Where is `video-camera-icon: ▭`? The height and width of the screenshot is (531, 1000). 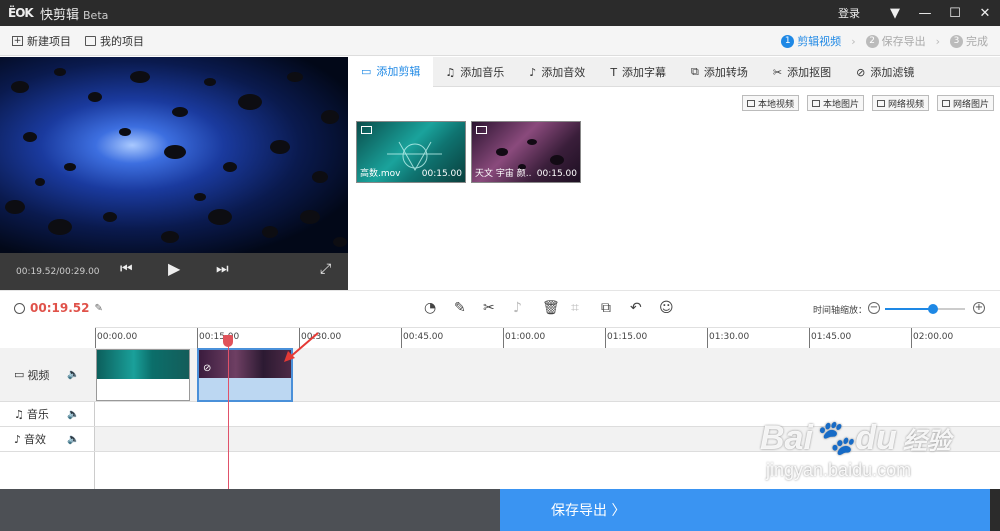 video-camera-icon: ▭ is located at coordinates (366, 71).